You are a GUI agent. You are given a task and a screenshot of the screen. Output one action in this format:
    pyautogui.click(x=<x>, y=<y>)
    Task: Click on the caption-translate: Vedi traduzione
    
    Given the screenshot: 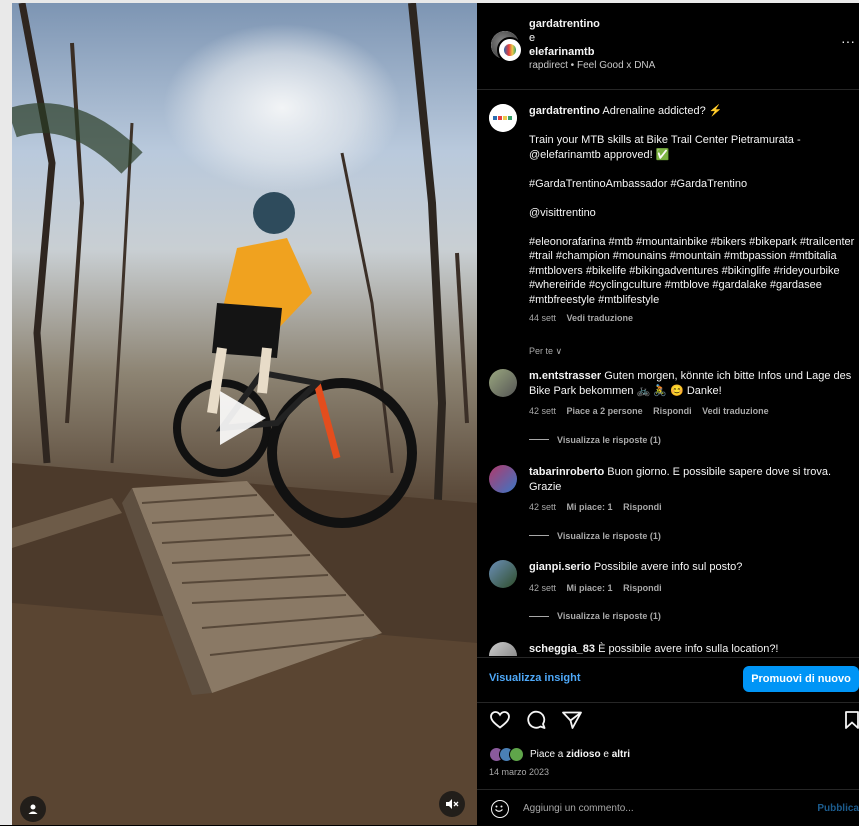 What is the action you would take?
    pyautogui.click(x=600, y=318)
    